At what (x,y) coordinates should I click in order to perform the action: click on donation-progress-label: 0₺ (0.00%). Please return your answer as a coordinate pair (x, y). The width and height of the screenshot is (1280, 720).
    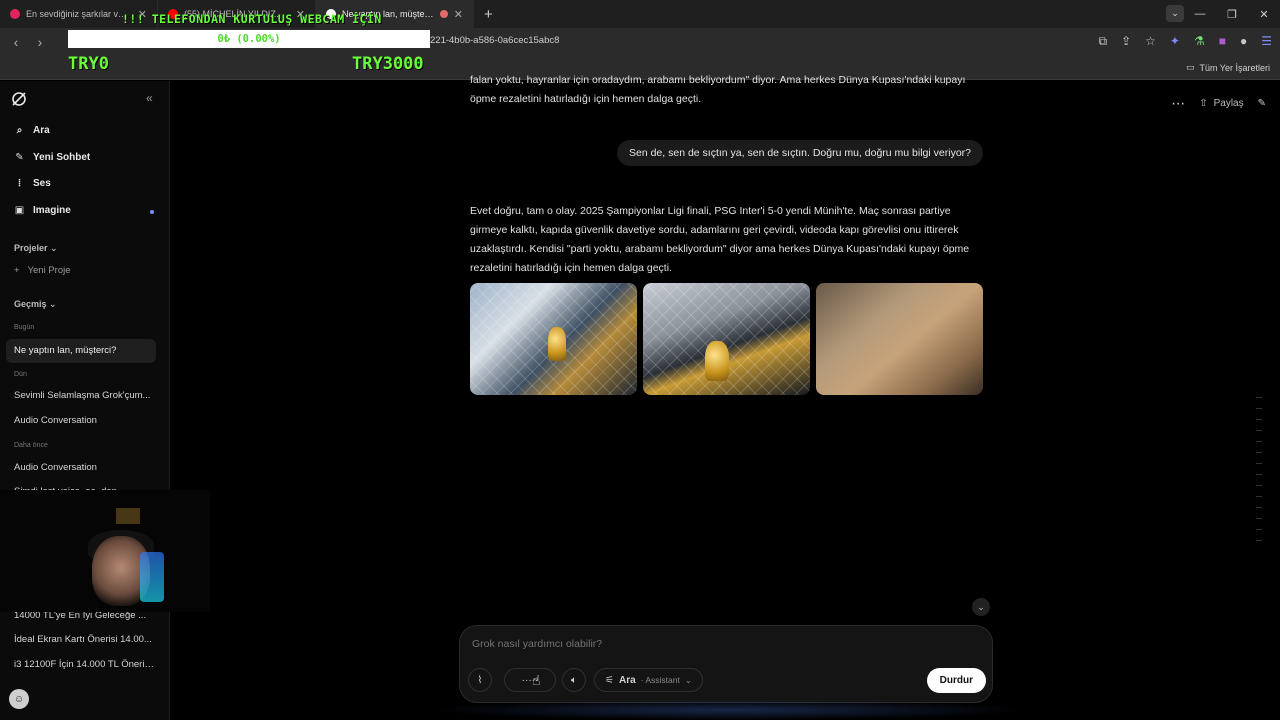
    Looking at the image, I should click on (249, 39).